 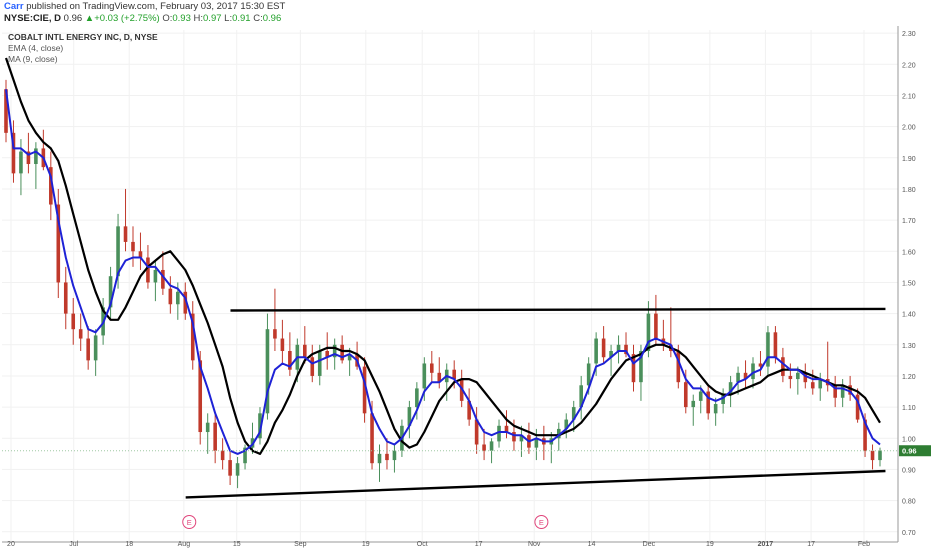 What do you see at coordinates (909, 451) in the screenshot?
I see `last-price-value: 0.96` at bounding box center [909, 451].